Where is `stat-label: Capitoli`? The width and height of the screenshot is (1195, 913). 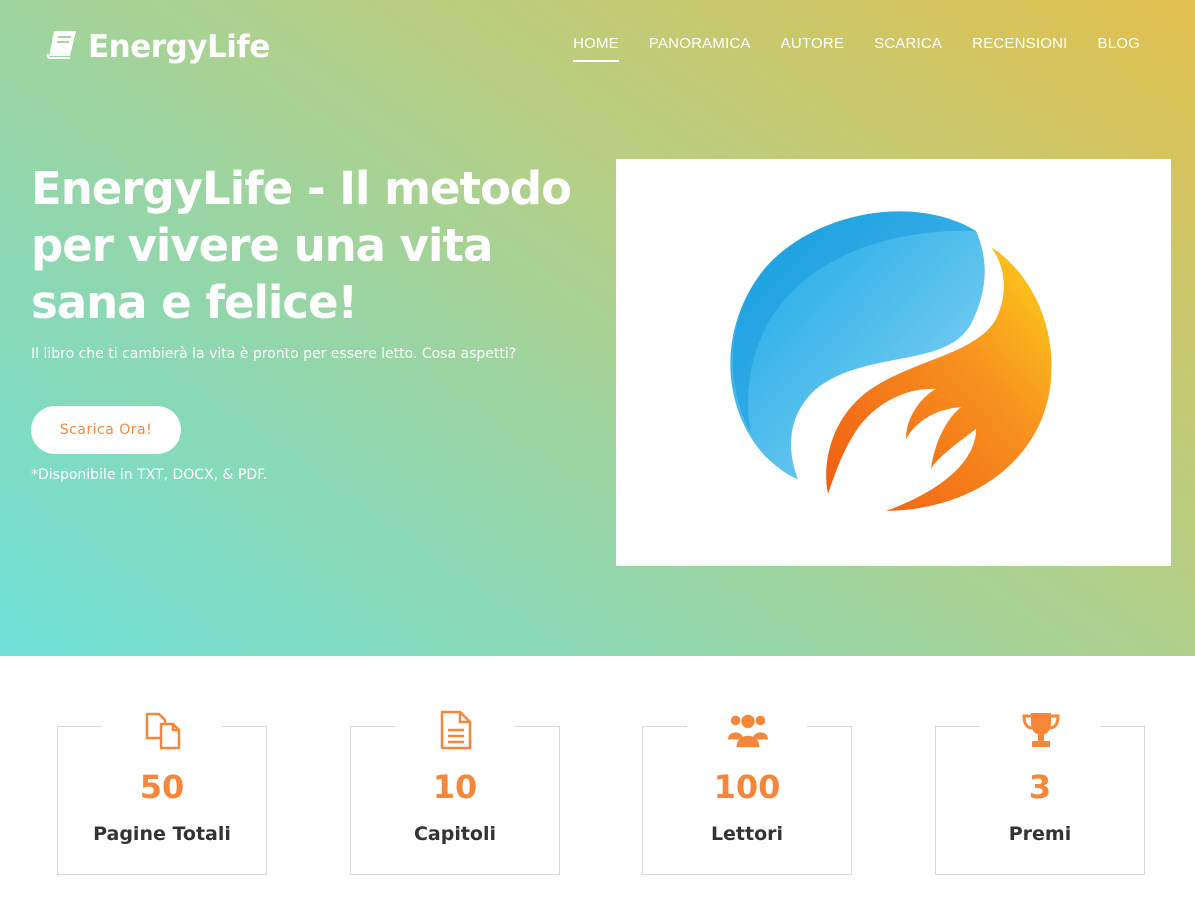 stat-label: Capitoli is located at coordinates (455, 834).